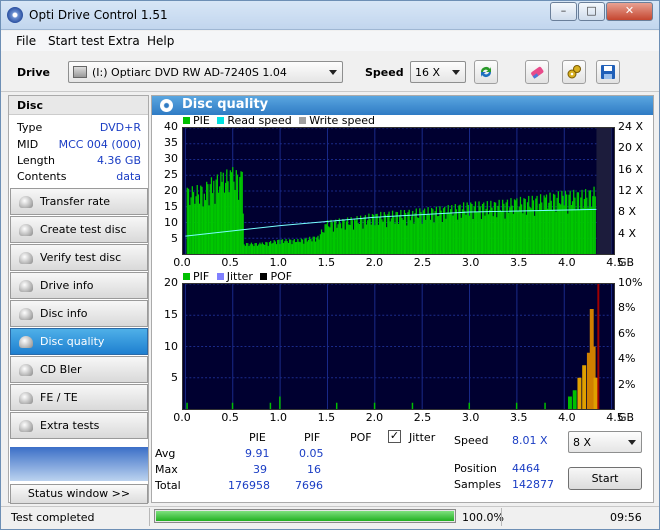 The width and height of the screenshot is (660, 530). I want to click on y2-tick-label: 4%, so click(627, 359).